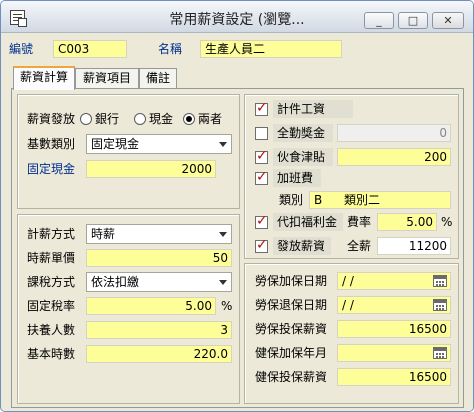 The image size is (474, 412). Describe the element at coordinates (51, 354) in the screenshot. I see `base-hours-label: 基本時數` at that location.